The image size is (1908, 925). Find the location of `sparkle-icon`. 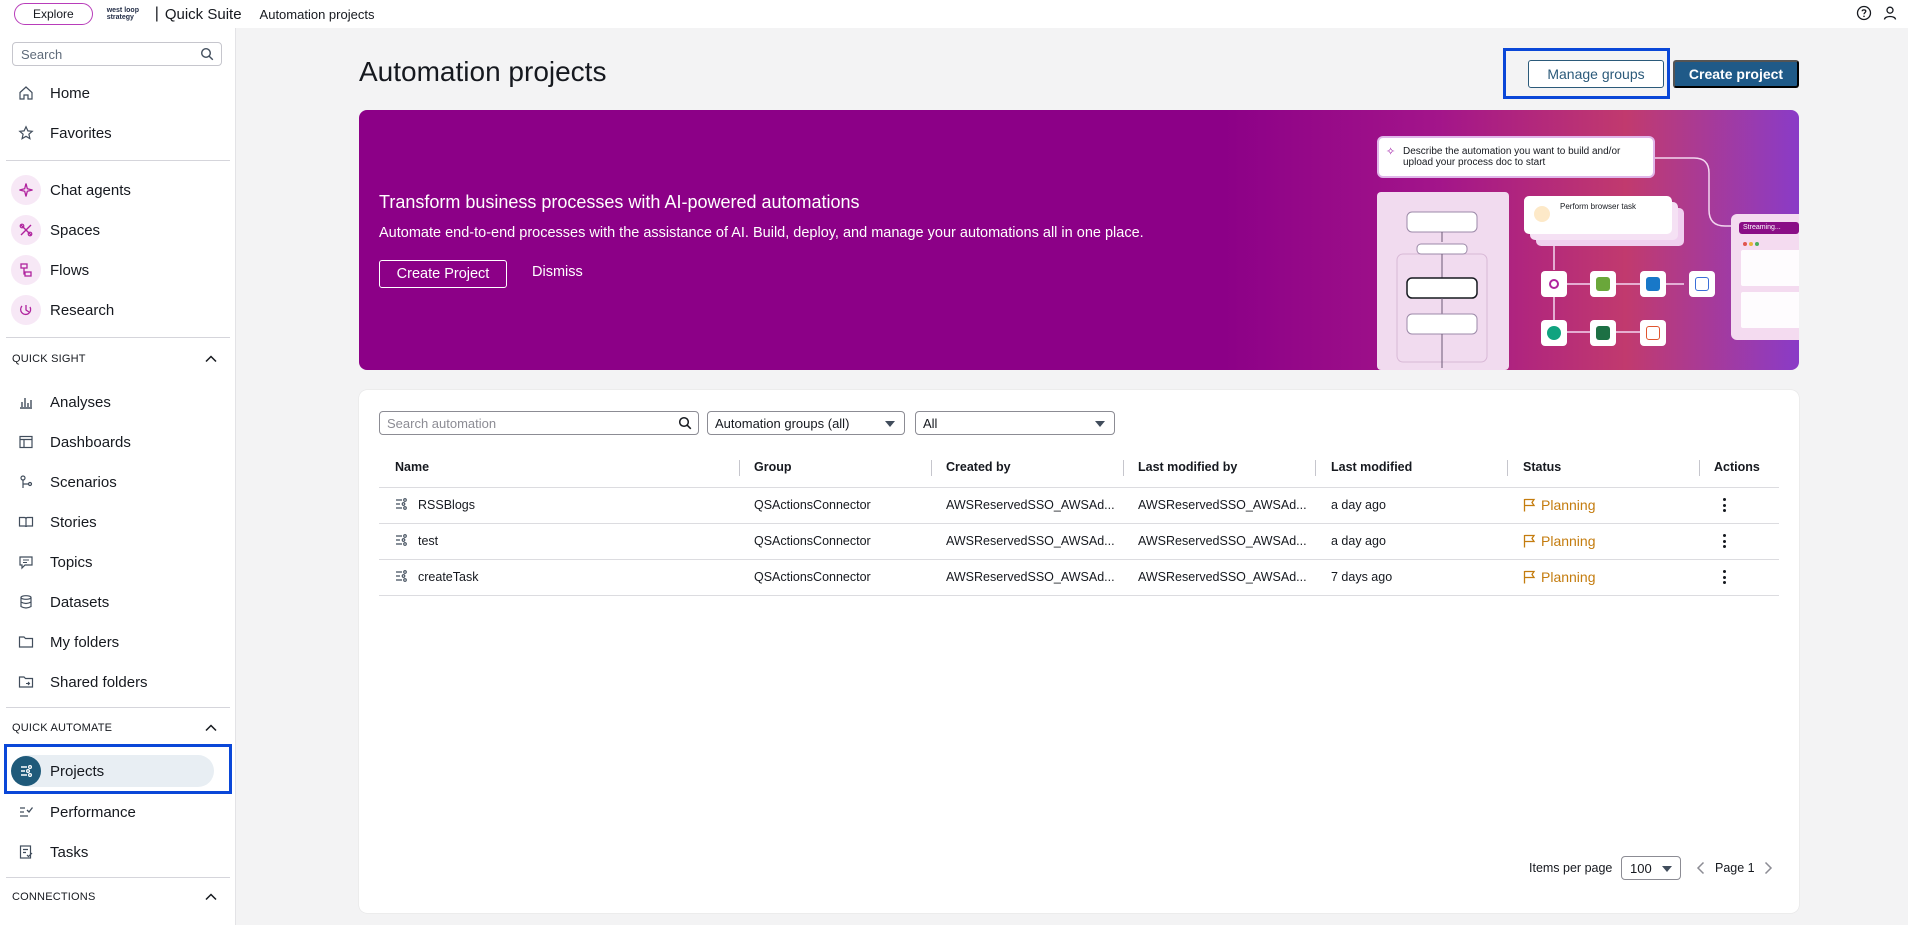

sparkle-icon is located at coordinates (26, 190).